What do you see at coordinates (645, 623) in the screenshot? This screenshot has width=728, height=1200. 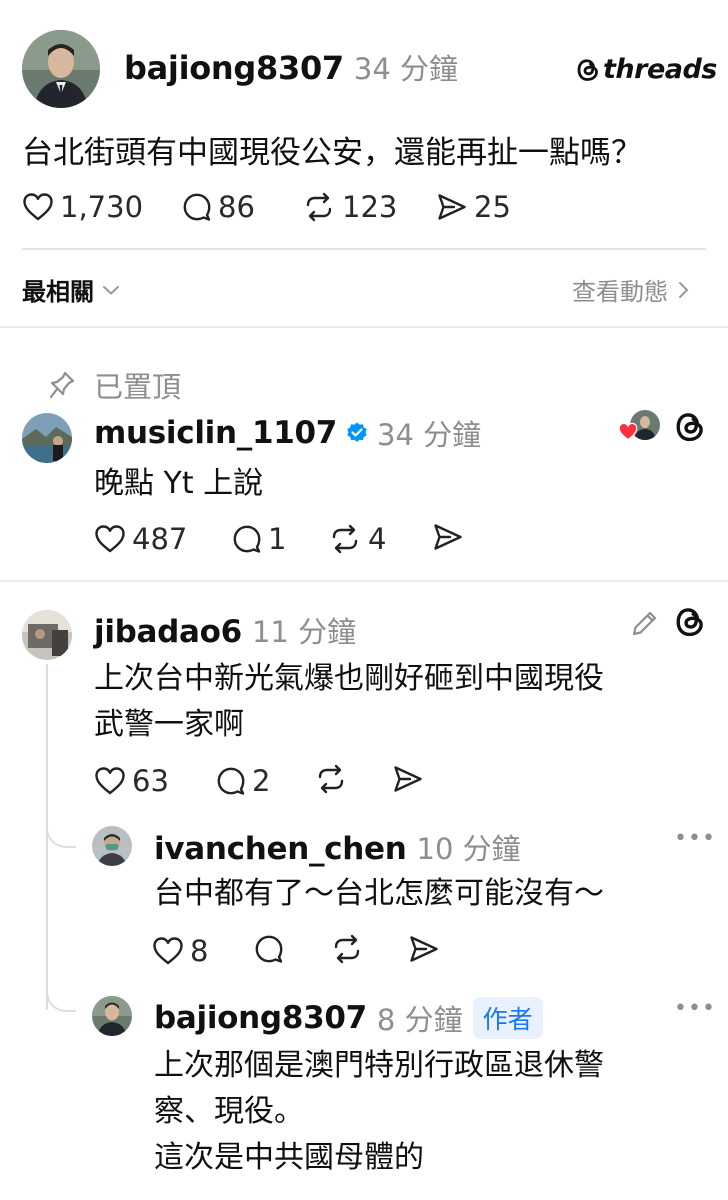 I see `edit-icon` at bounding box center [645, 623].